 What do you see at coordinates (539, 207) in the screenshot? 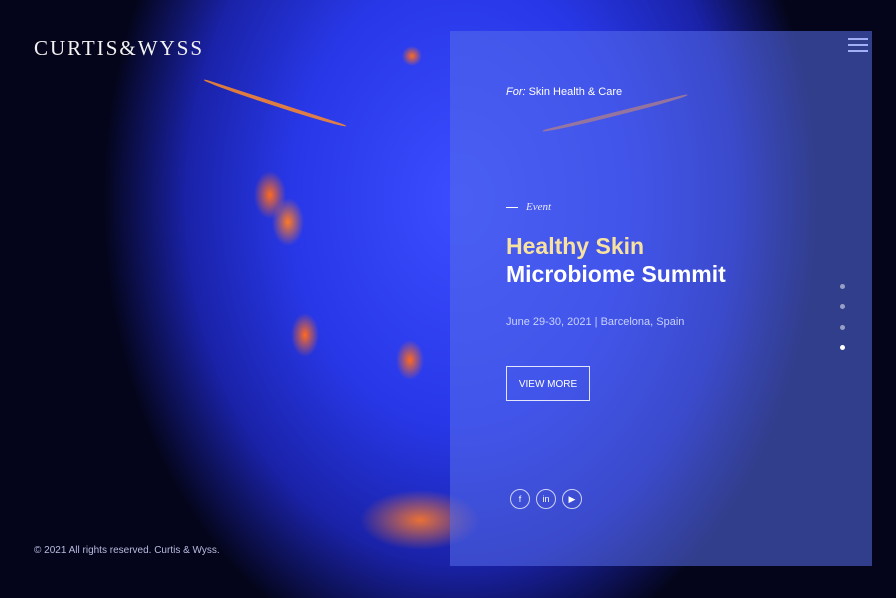
I see `category-label: Event` at bounding box center [539, 207].